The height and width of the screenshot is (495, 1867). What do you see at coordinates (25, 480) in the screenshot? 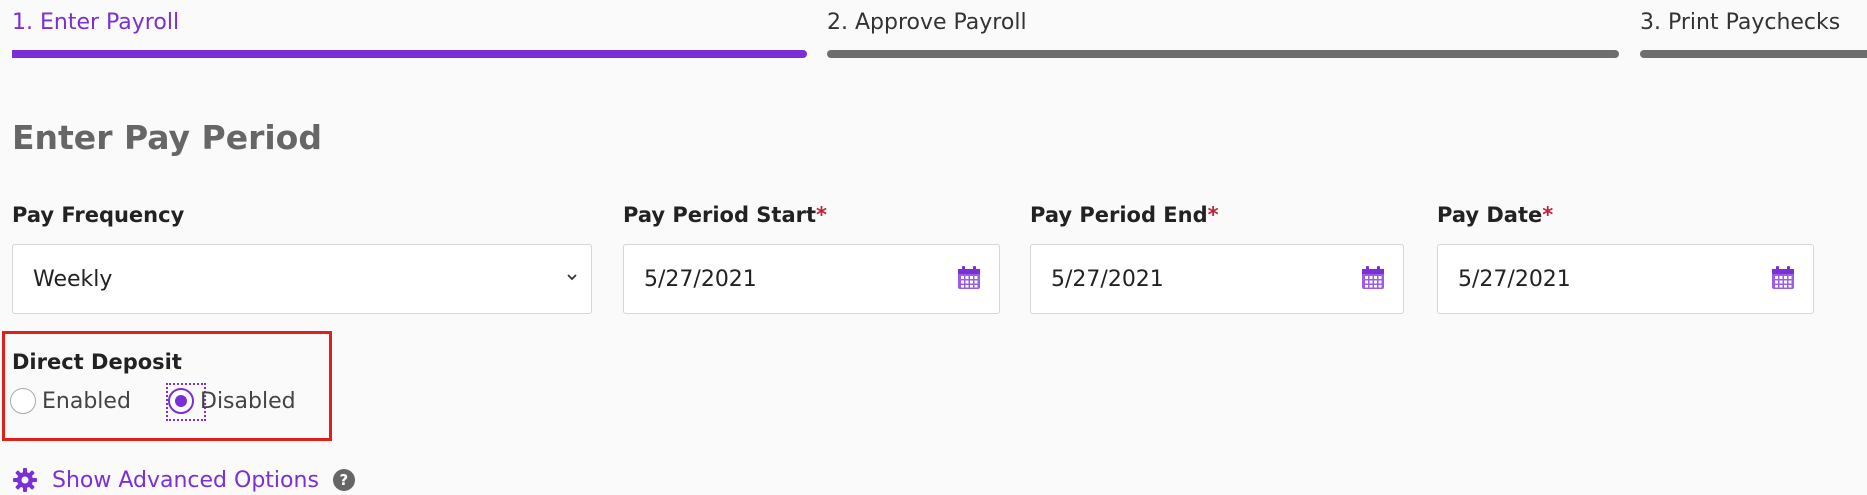
I see `gear-icon` at bounding box center [25, 480].